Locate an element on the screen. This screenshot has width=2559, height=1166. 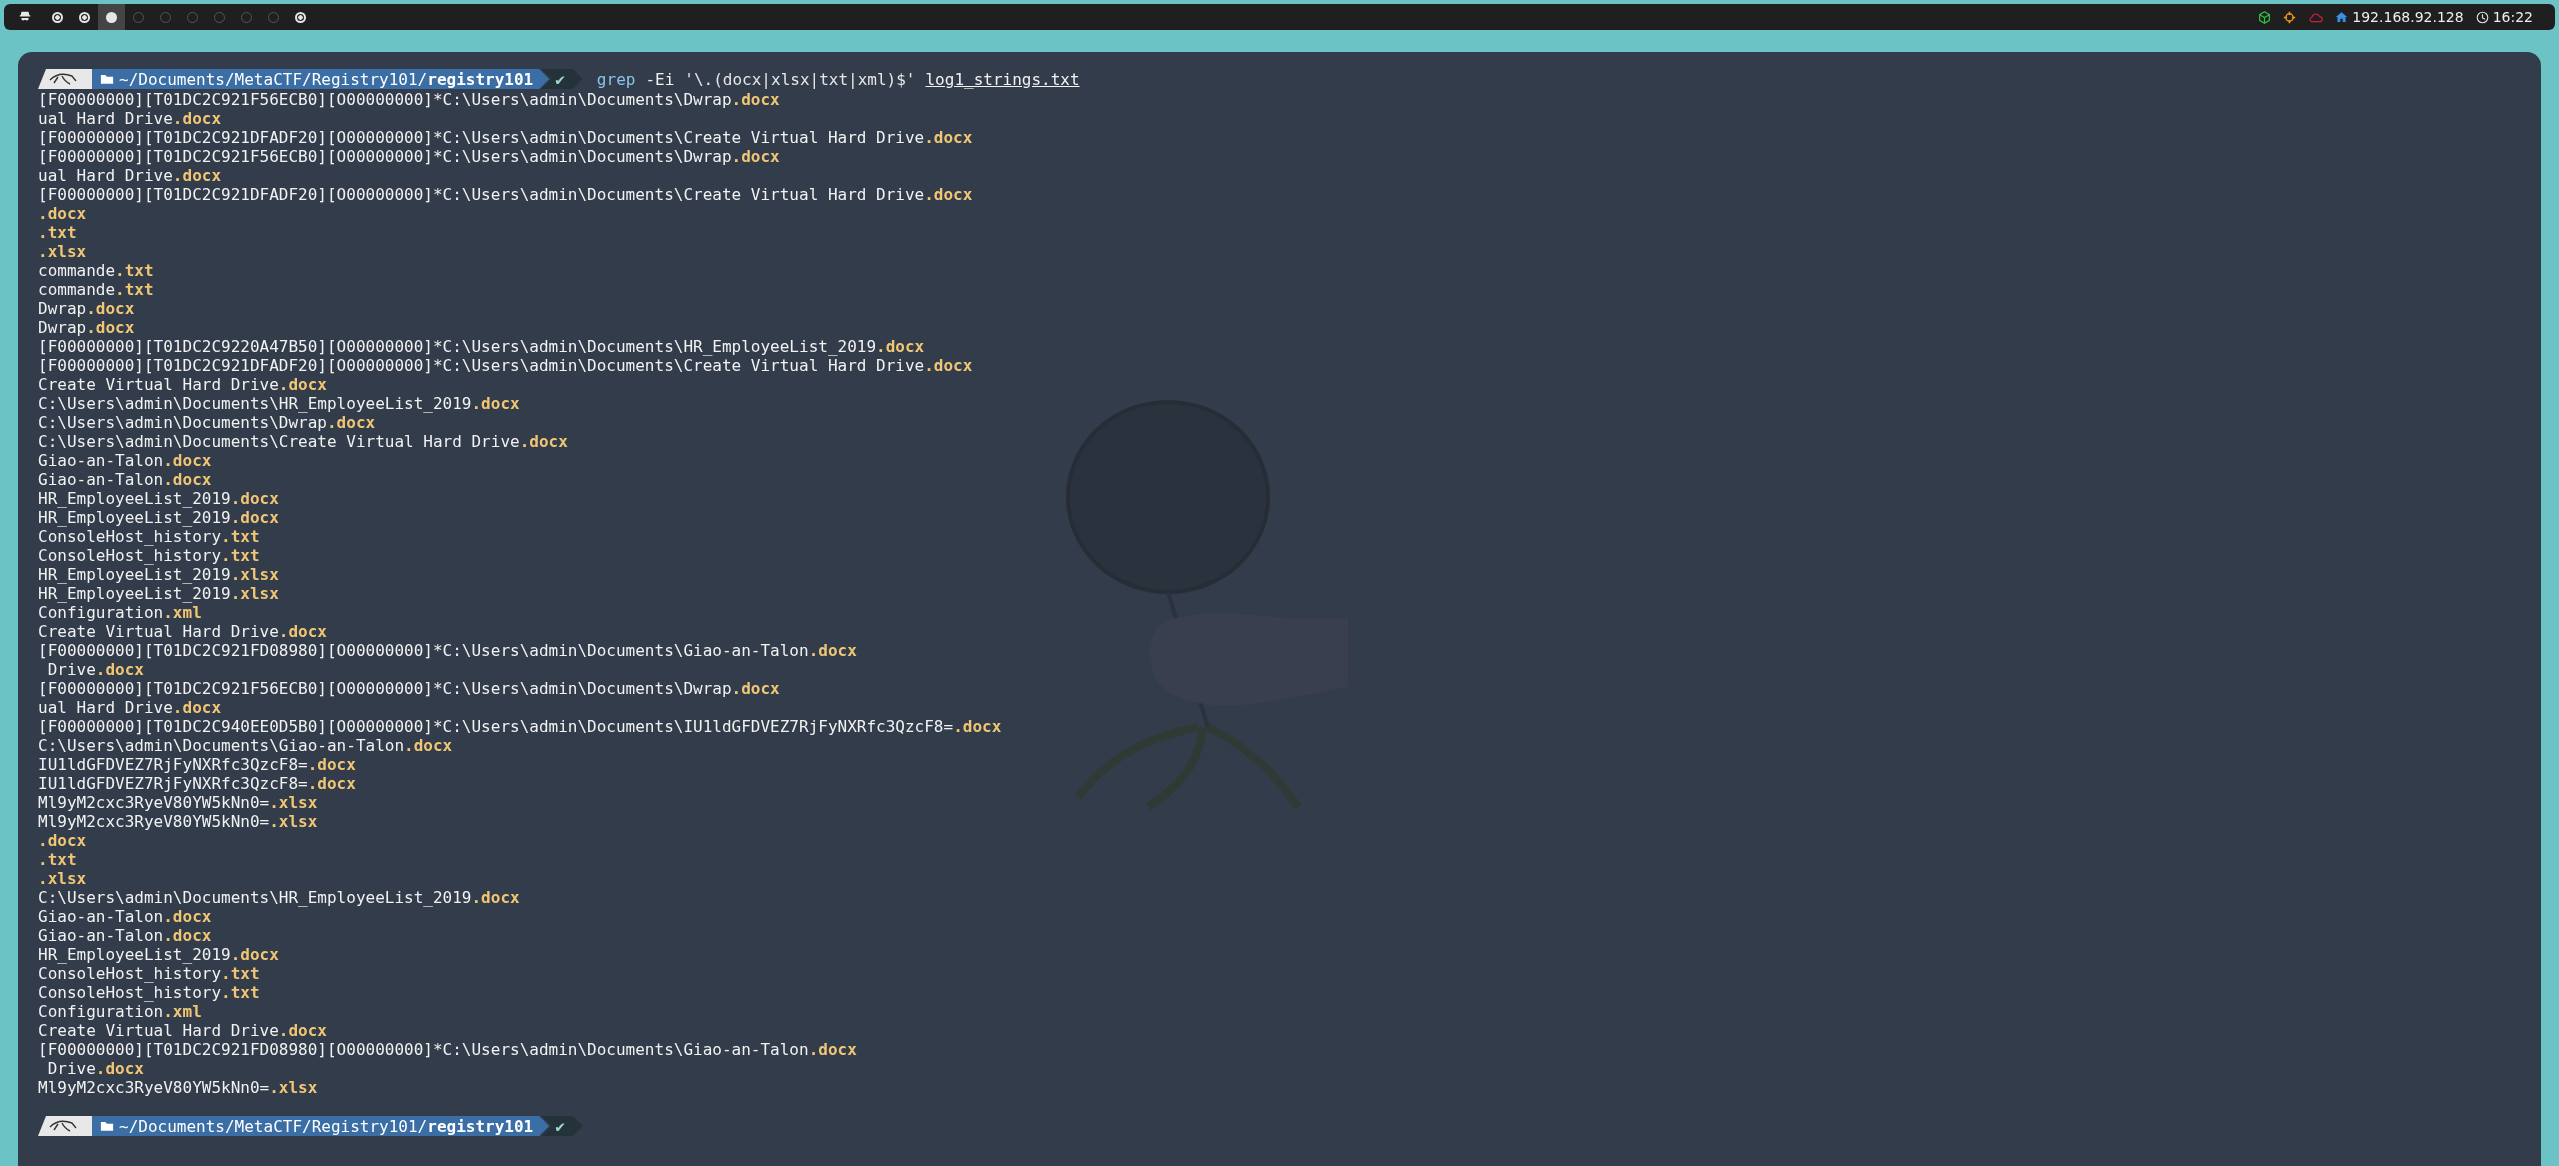
crosshair-icon is located at coordinates (2290, 17).